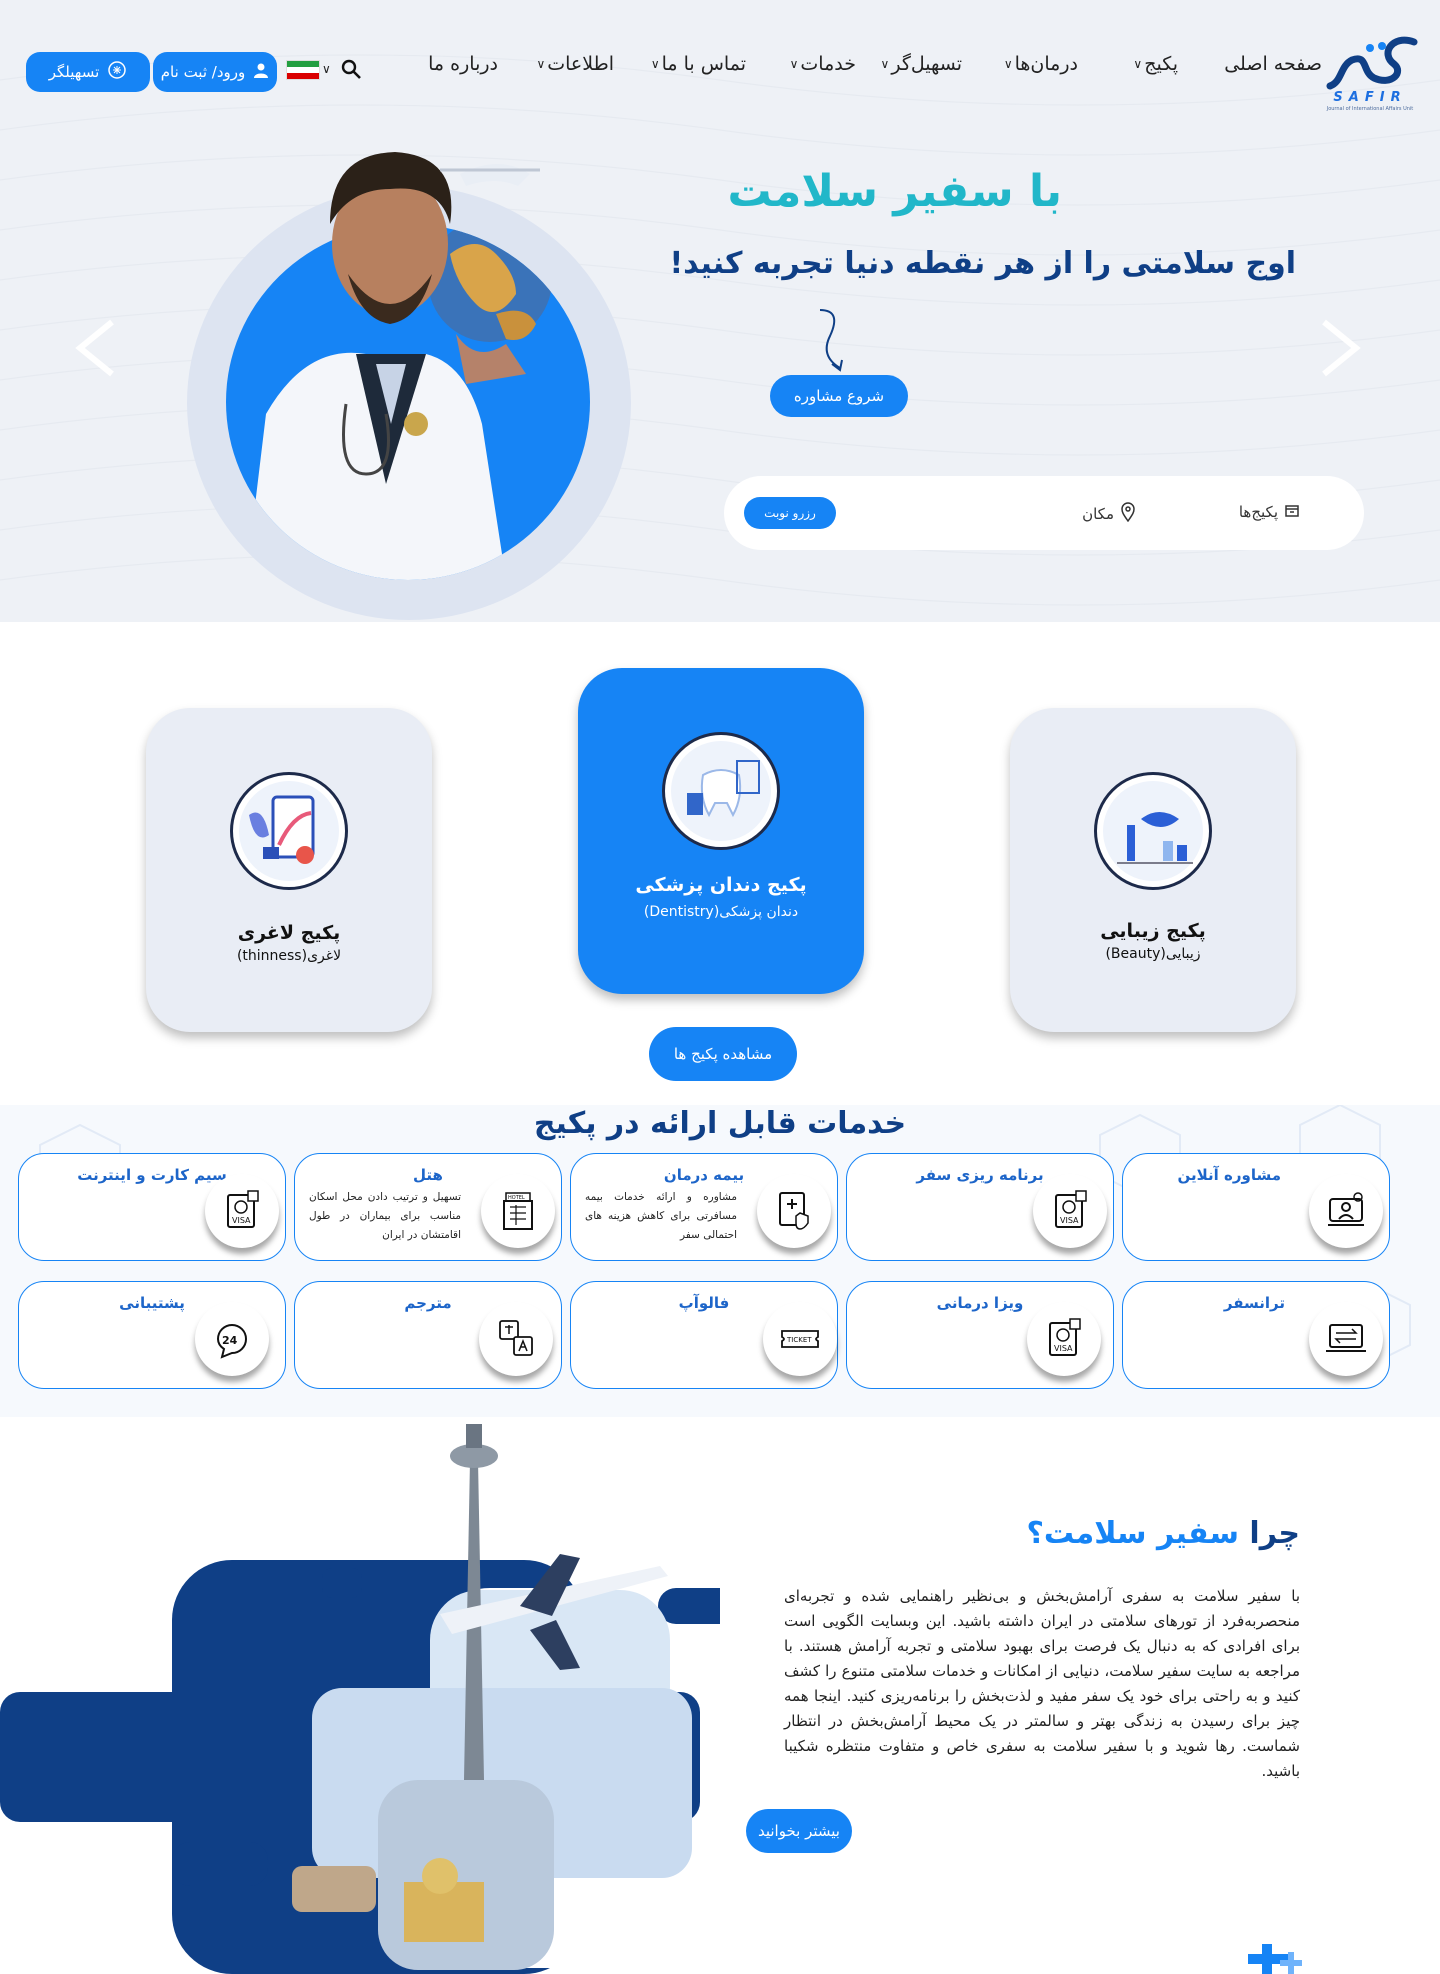 This screenshot has width=1440, height=1974. Describe the element at coordinates (1128, 514) in the screenshot. I see `location-pin-icon` at that location.